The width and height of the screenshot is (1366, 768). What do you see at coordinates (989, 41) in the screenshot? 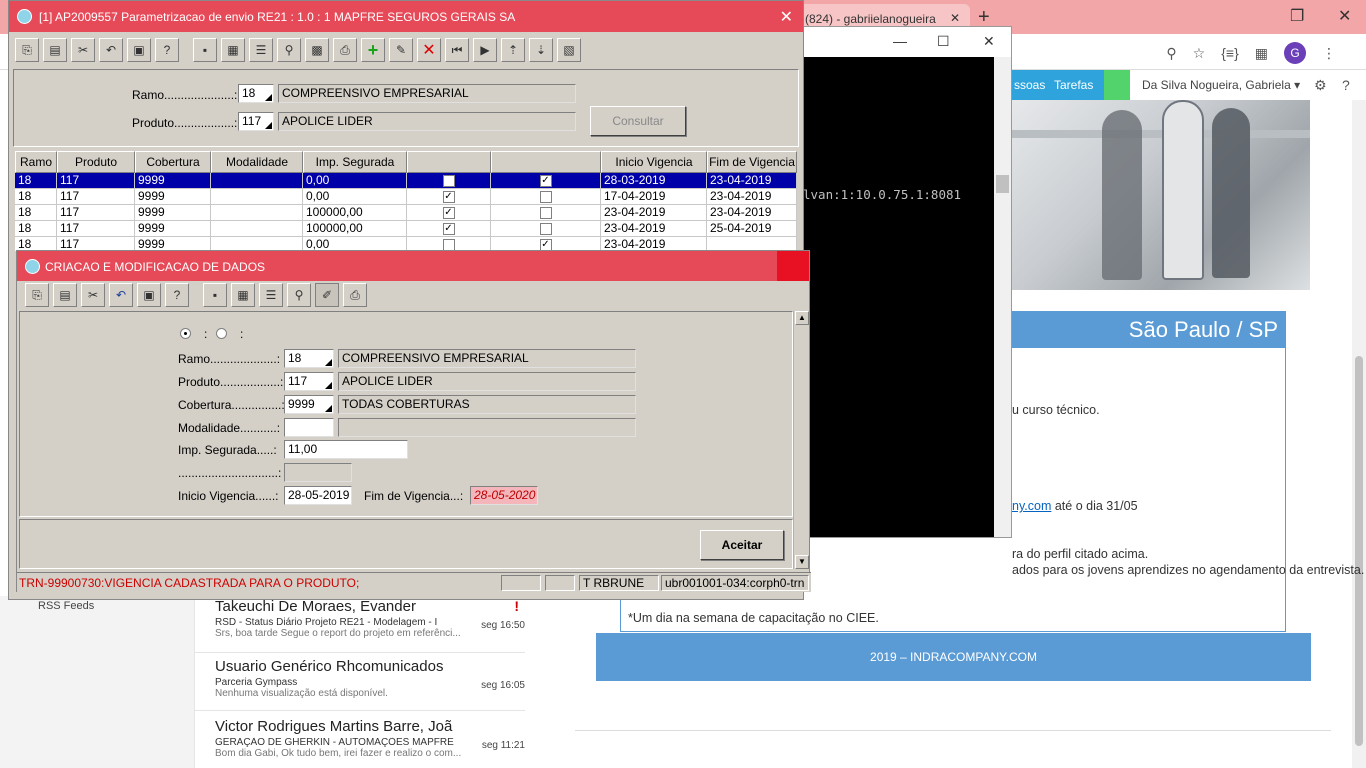
I see `close-icon: ✕` at bounding box center [989, 41].